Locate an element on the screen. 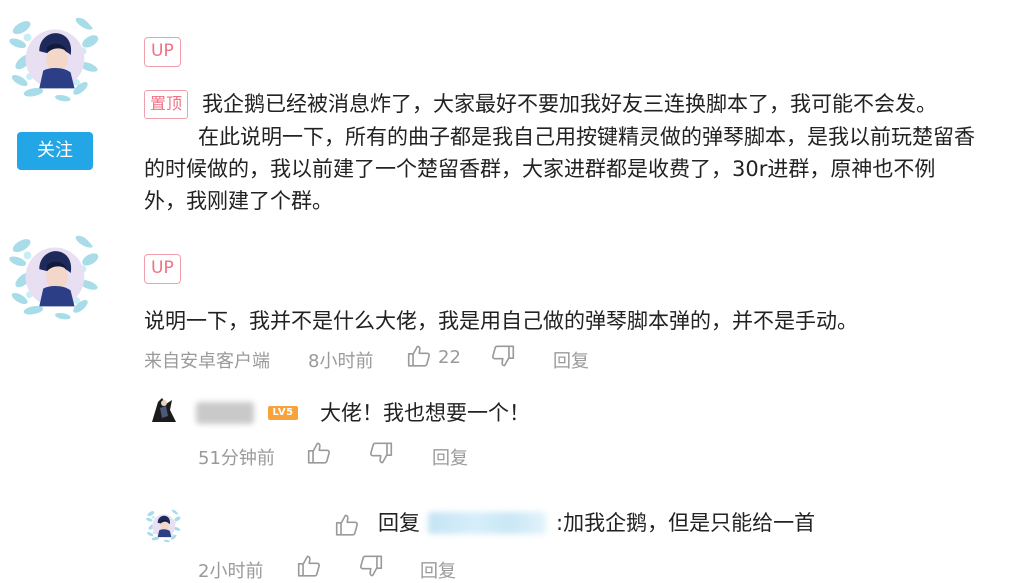  reply-text: :加我企鹅，但是只能给一首 is located at coordinates (686, 523).